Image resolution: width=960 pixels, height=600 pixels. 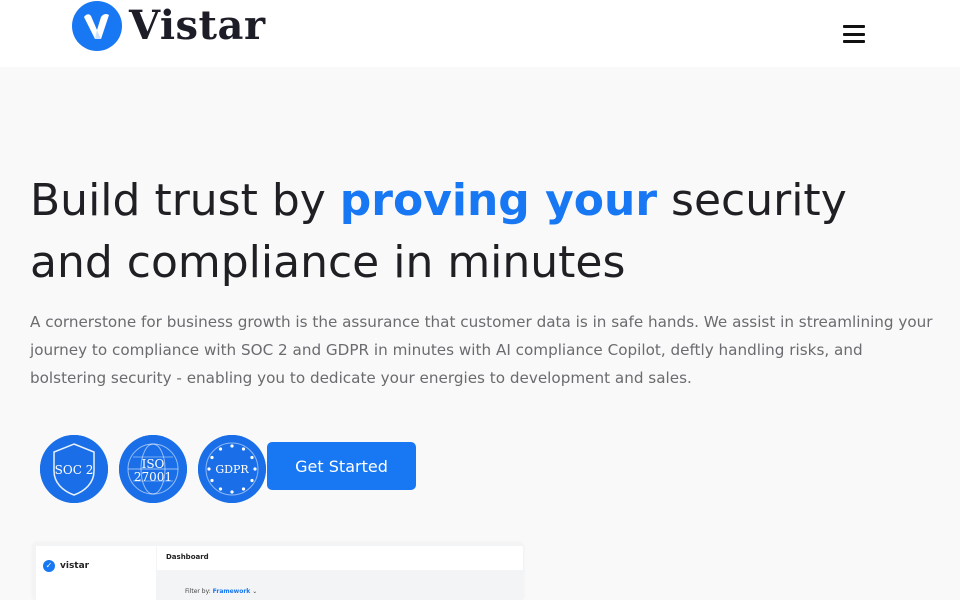 I want to click on get-started-button: Get Started, so click(x=341, y=466).